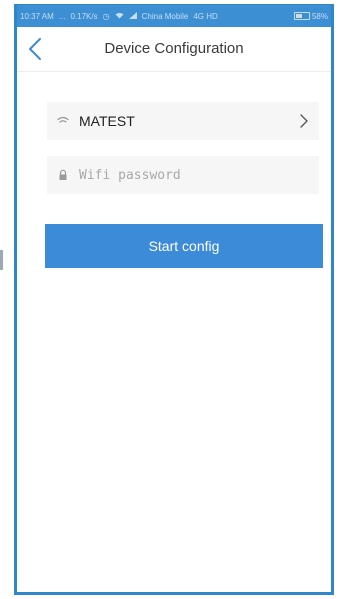 The height and width of the screenshot is (599, 349). Describe the element at coordinates (165, 16) in the screenshot. I see `carrier-name: China Mobile` at that location.